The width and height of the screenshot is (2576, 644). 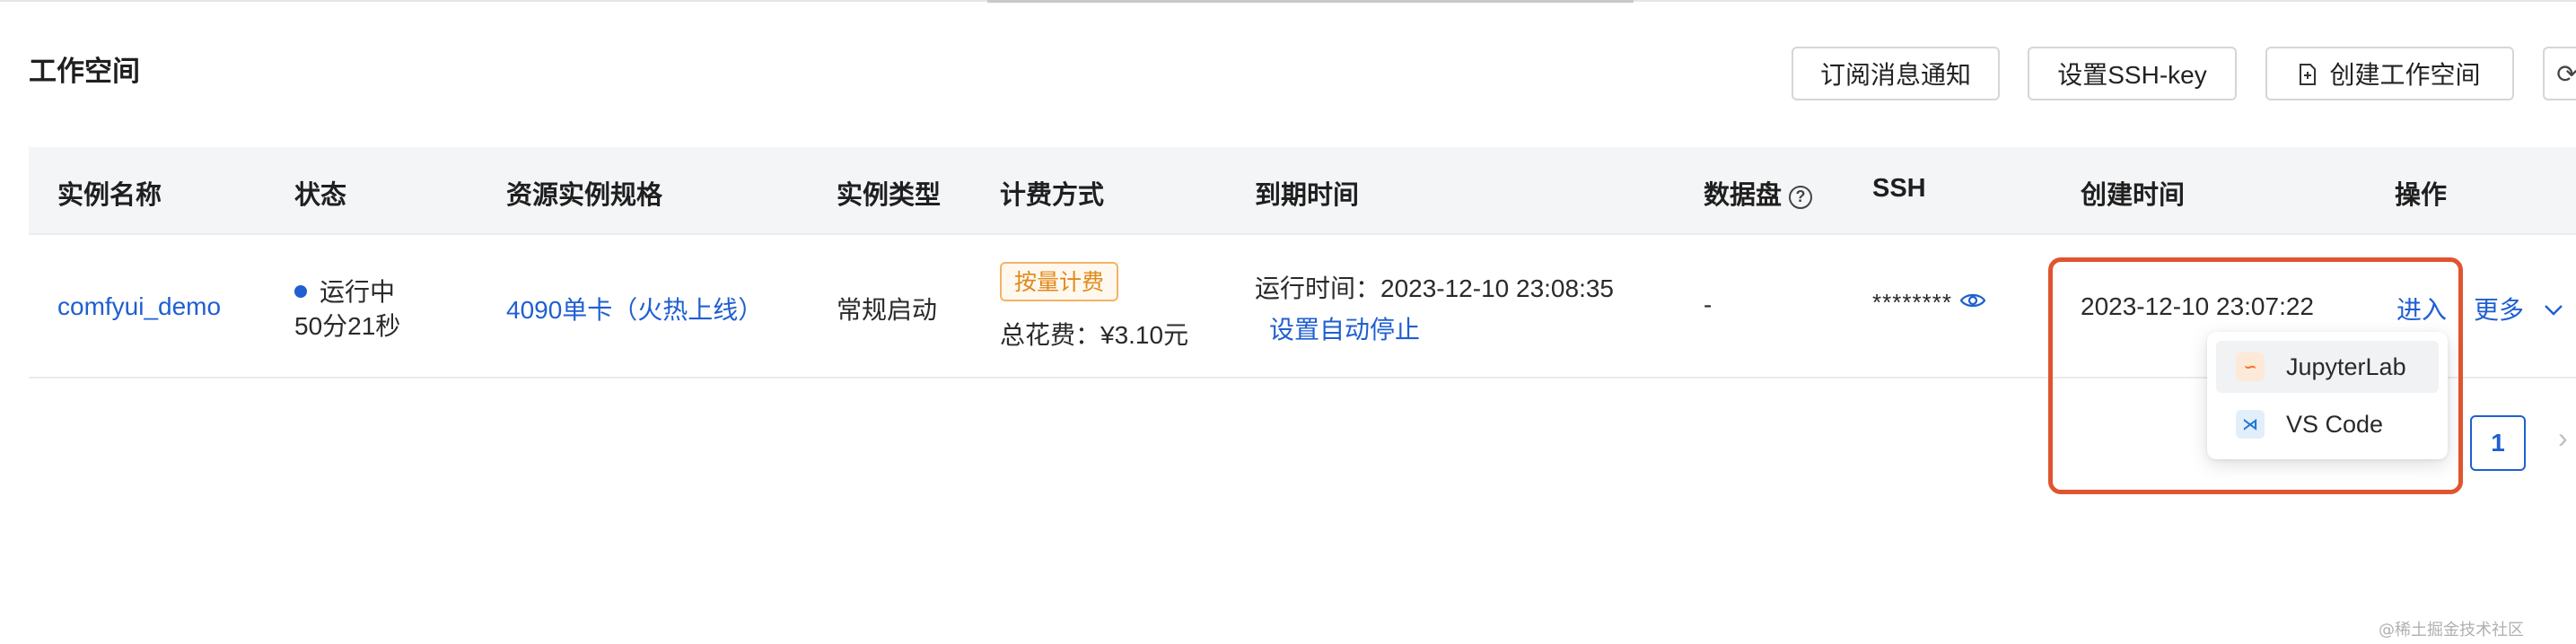 I want to click on col-status: 状态, so click(x=320, y=195).